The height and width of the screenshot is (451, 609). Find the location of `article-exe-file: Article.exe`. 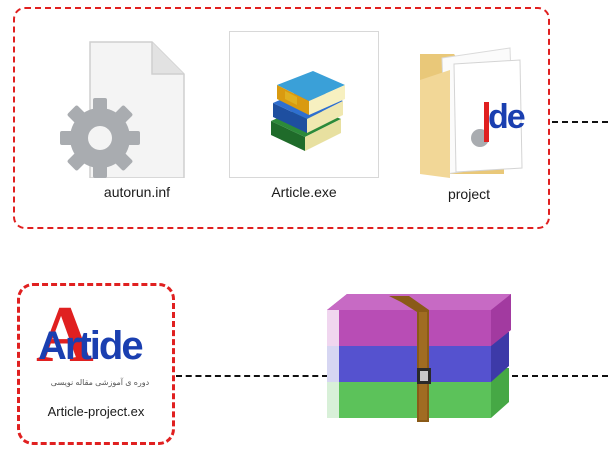

article-exe-file: Article.exe is located at coordinates (304, 121).